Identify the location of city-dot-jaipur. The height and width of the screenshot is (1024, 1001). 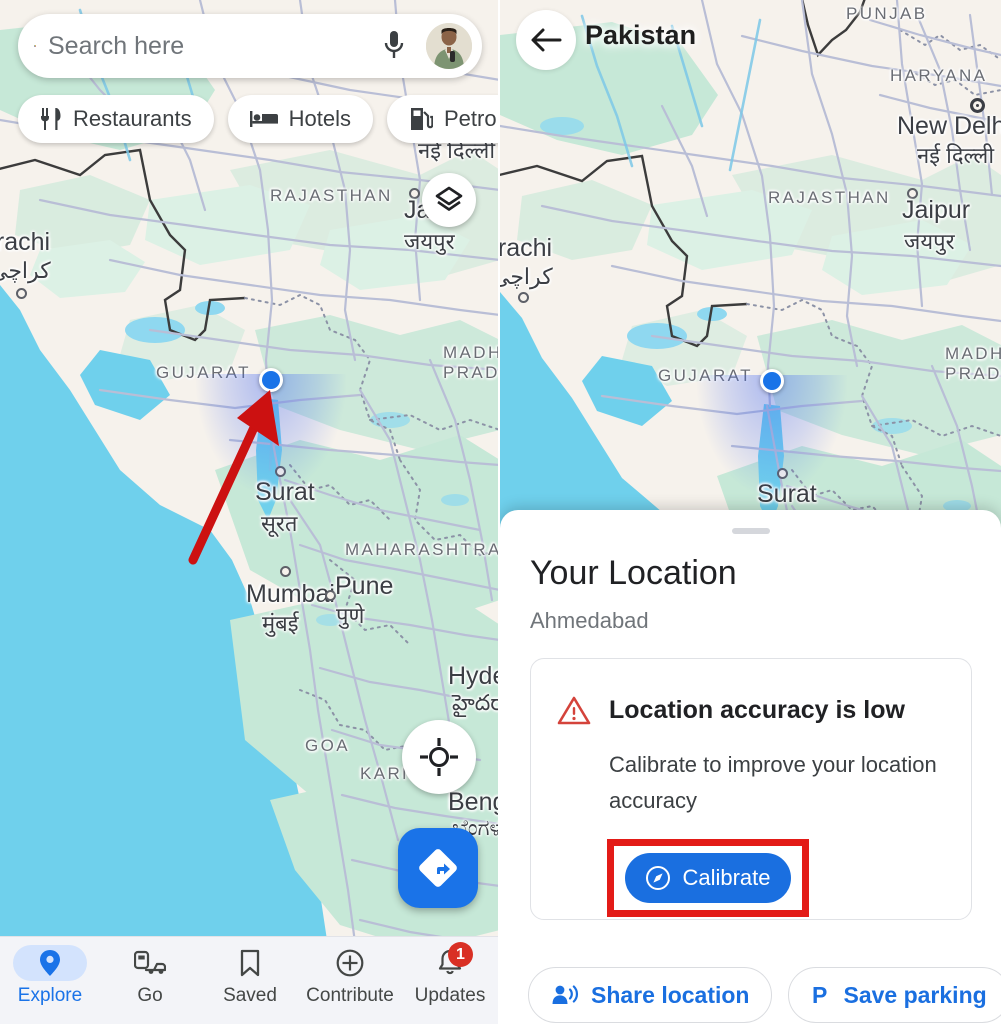
(414, 193).